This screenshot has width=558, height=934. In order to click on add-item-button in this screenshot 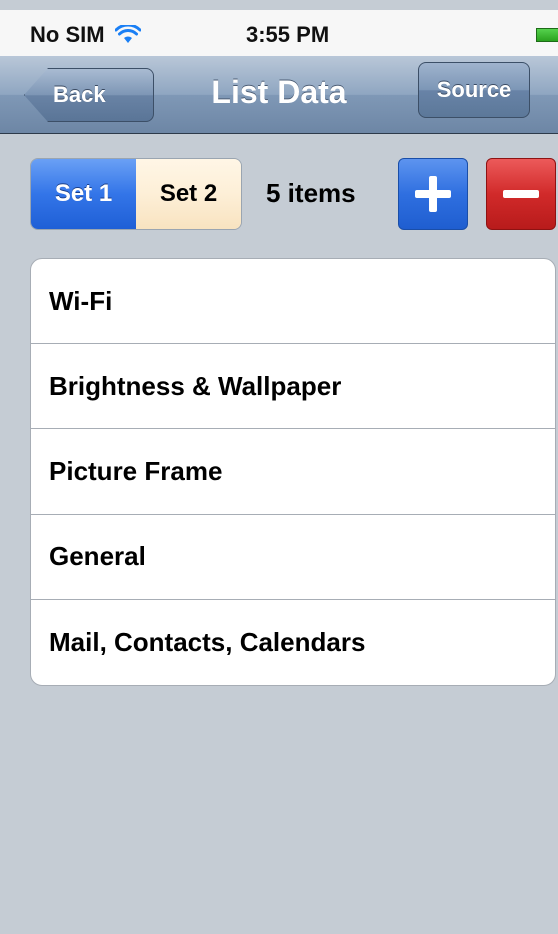, I will do `click(433, 194)`.